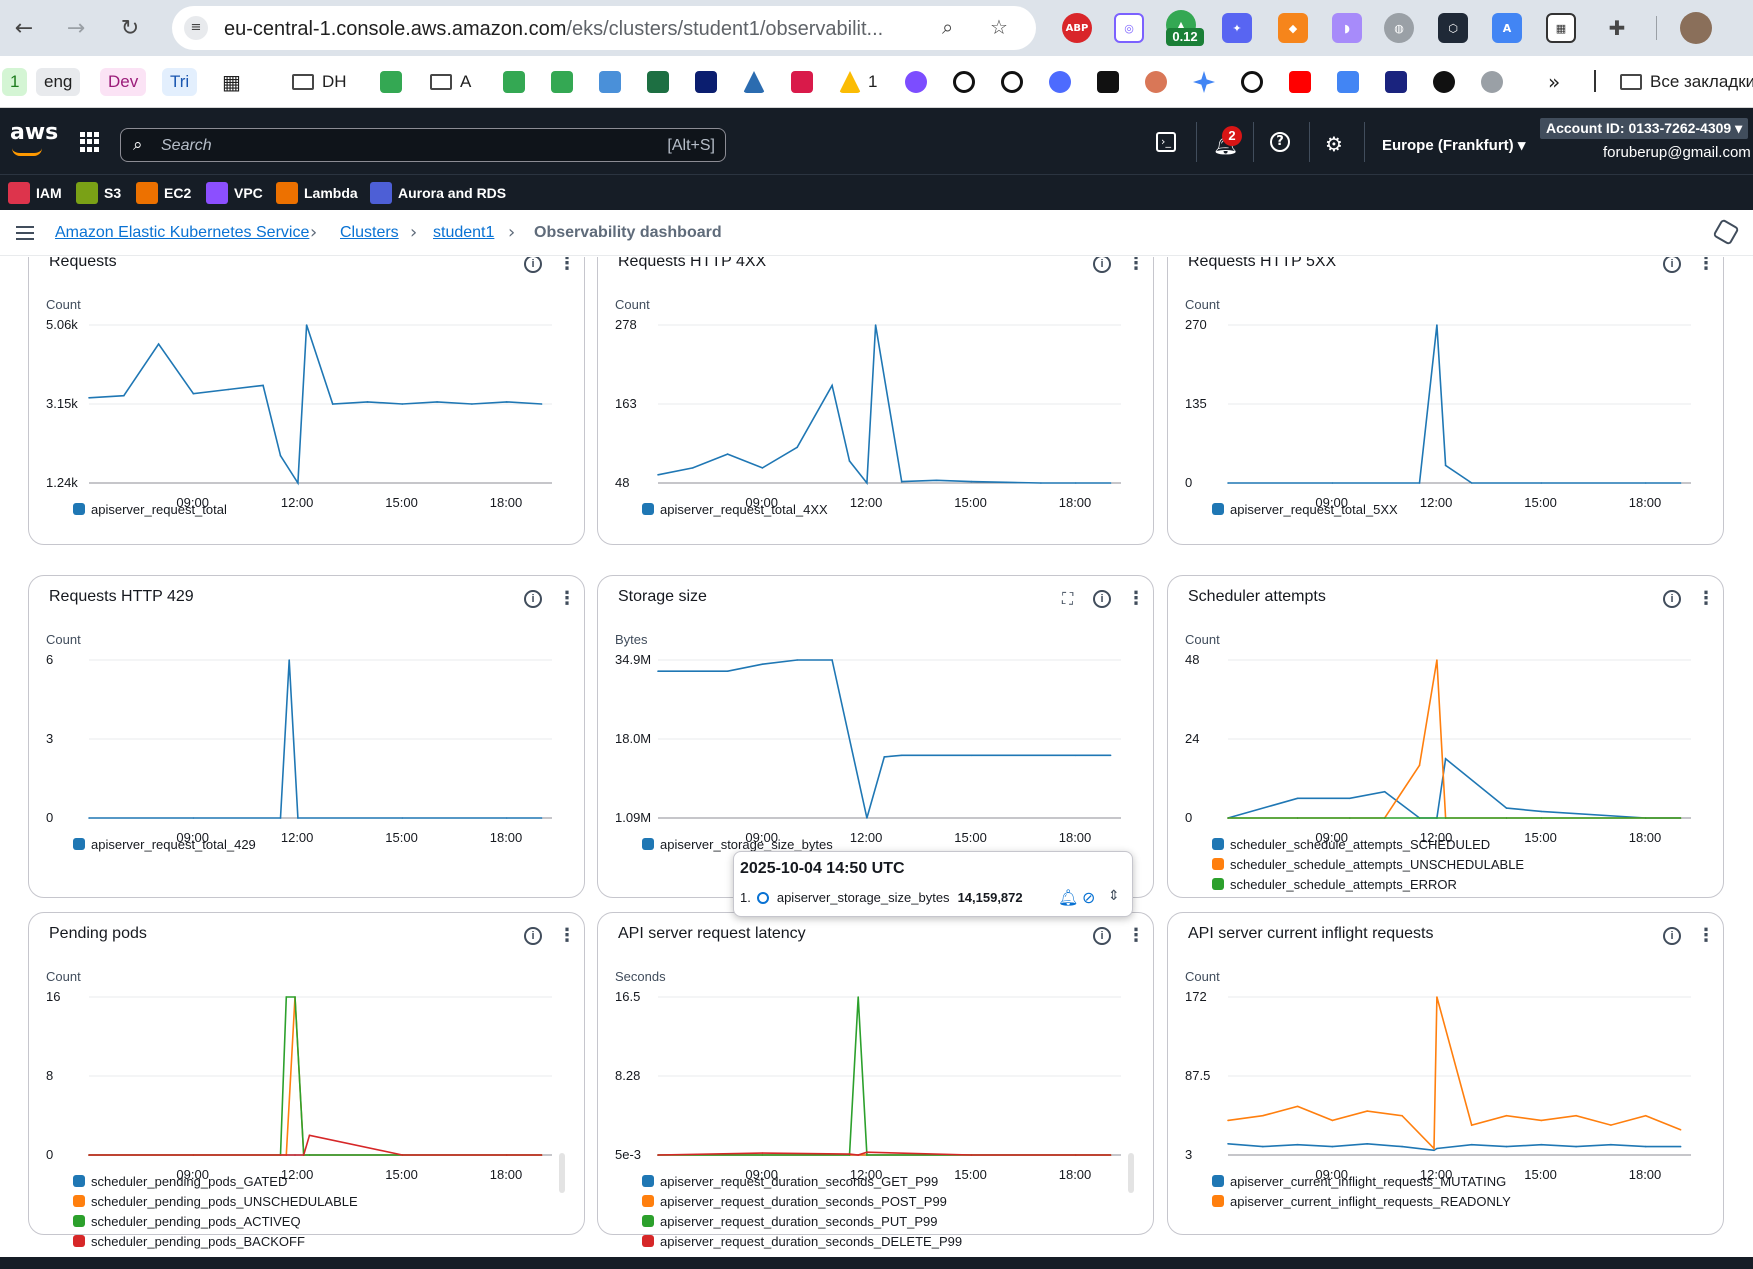  I want to click on legend-item: scheduler_pending_pods_UNSCHEDULABLE, so click(215, 1201).